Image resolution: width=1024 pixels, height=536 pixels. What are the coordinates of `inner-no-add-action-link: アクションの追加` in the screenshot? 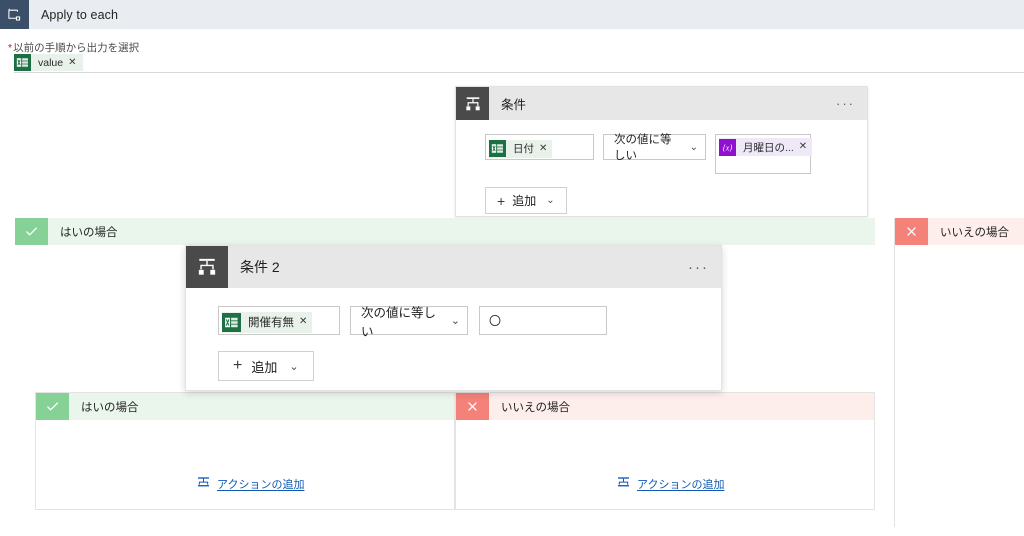 It's located at (670, 484).